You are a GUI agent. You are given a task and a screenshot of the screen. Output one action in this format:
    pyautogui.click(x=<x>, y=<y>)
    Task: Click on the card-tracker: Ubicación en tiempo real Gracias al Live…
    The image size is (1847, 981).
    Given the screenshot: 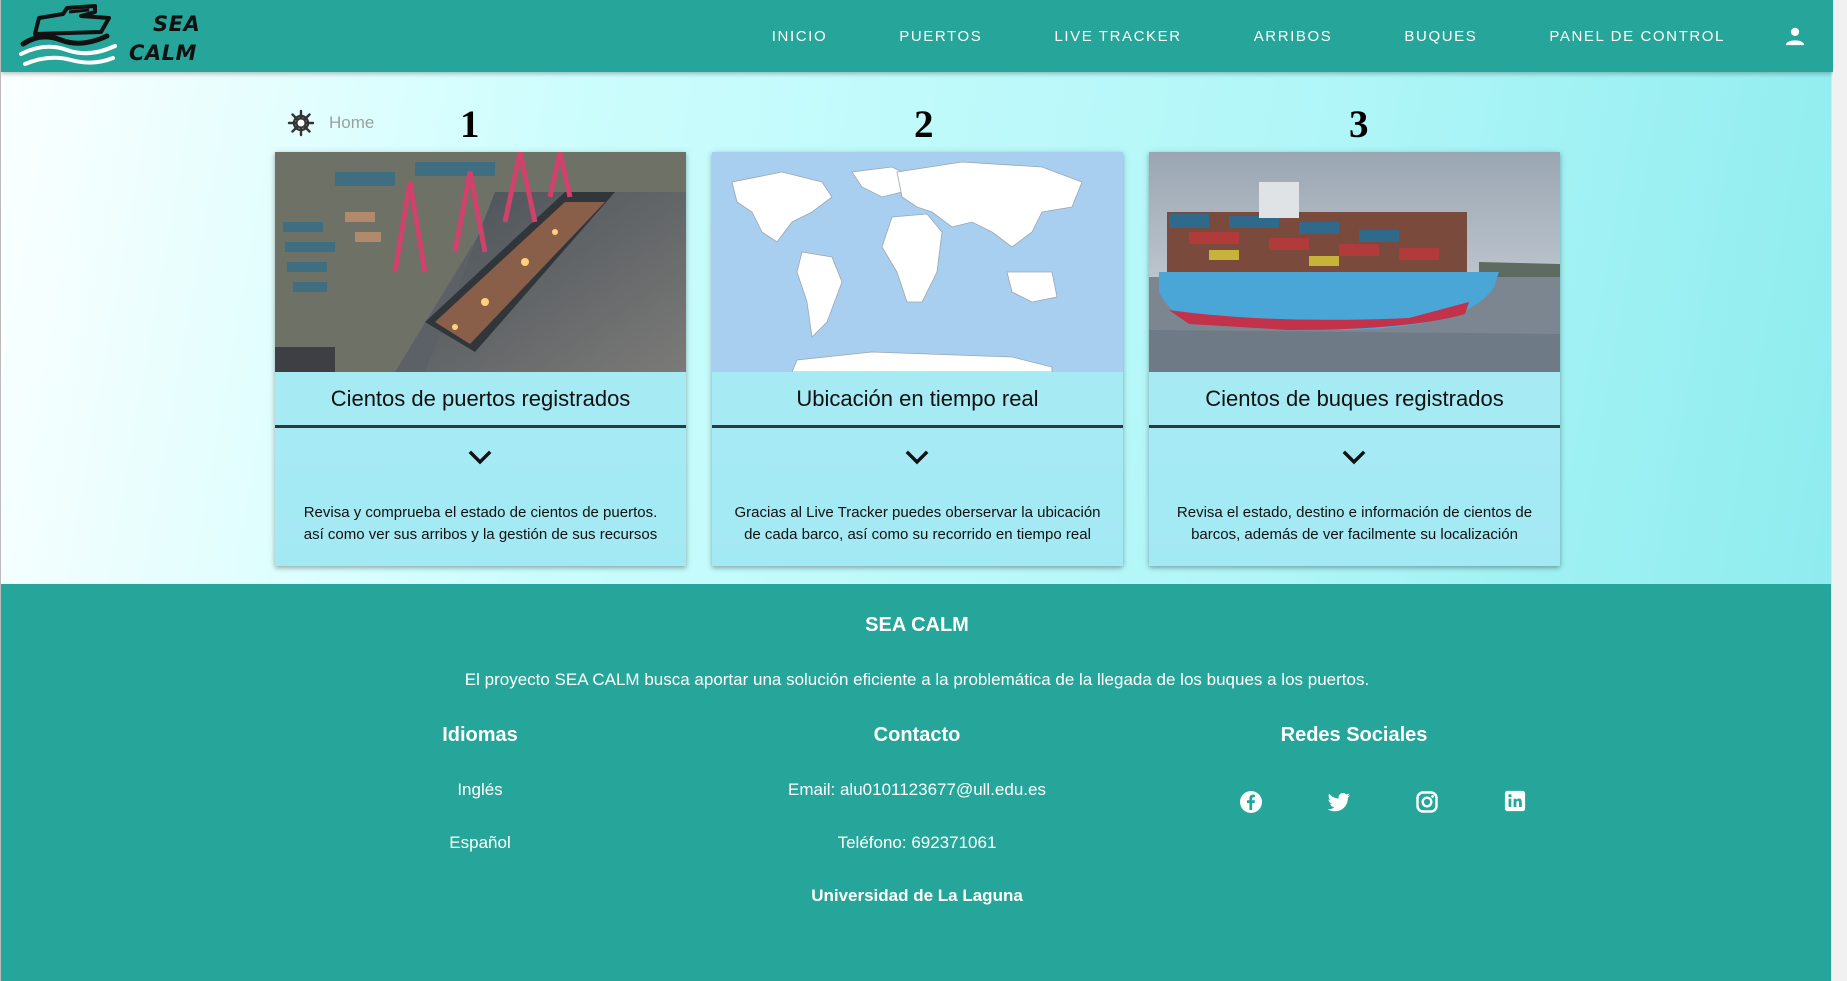 What is the action you would take?
    pyautogui.click(x=917, y=359)
    